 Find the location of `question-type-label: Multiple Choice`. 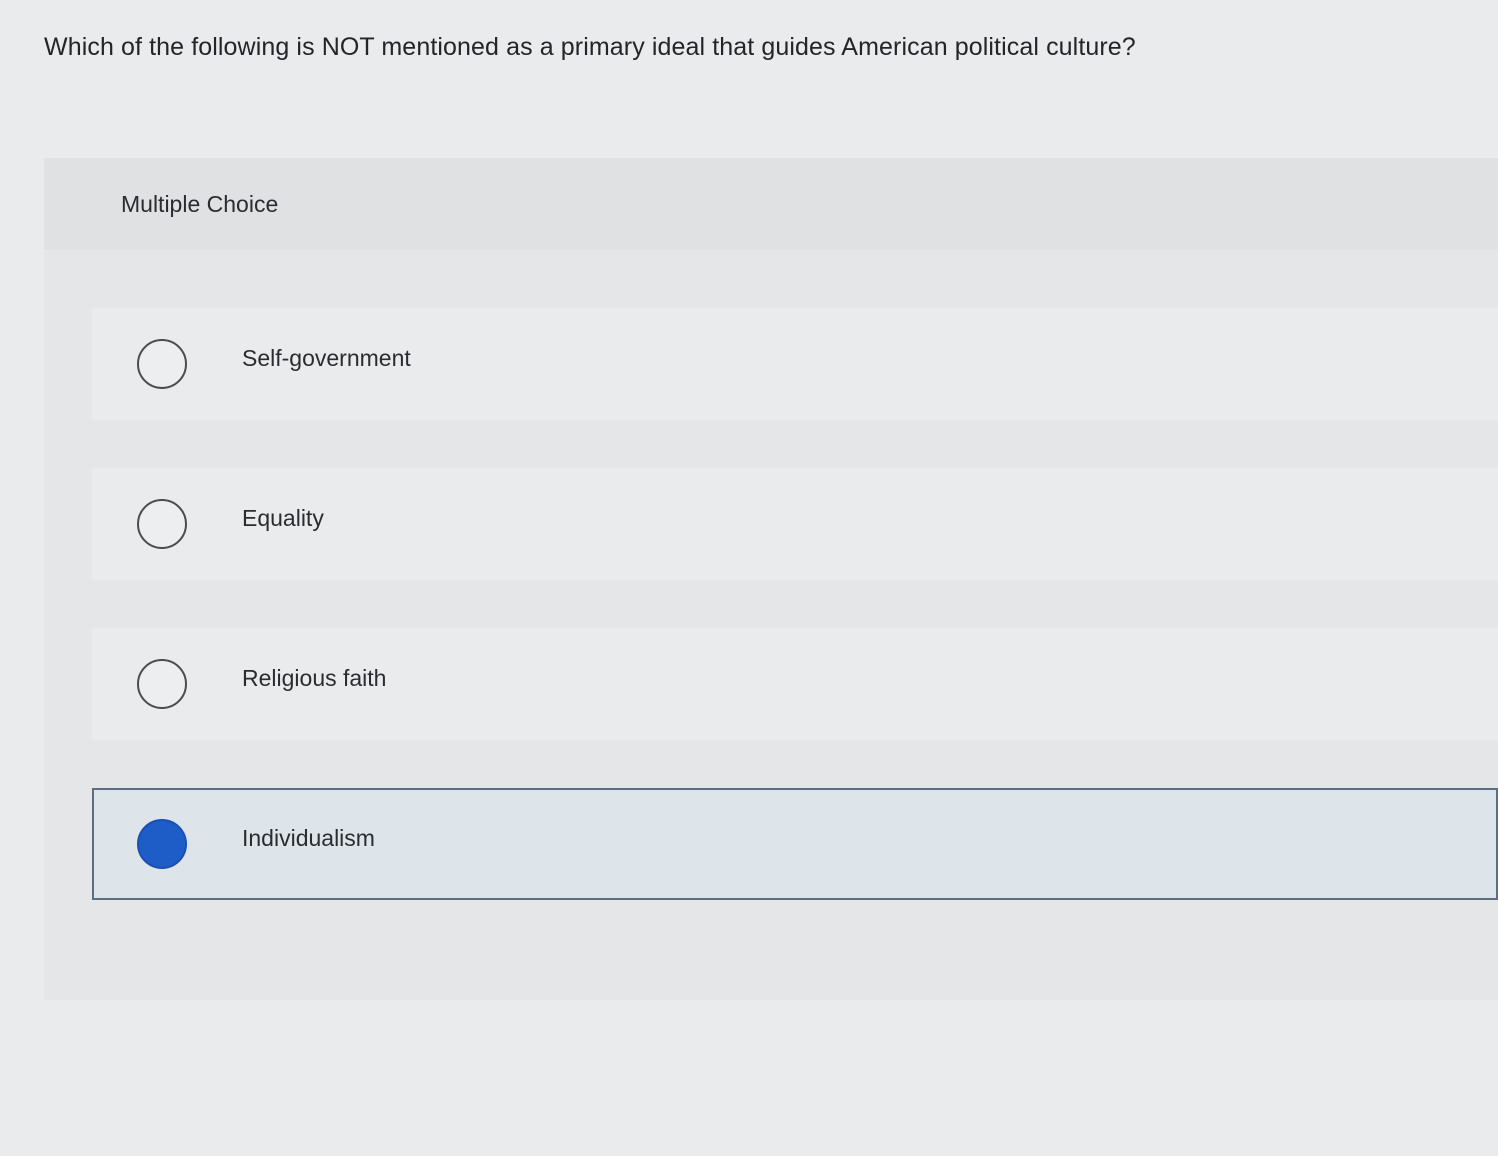

question-type-label: Multiple Choice is located at coordinates (200, 204).